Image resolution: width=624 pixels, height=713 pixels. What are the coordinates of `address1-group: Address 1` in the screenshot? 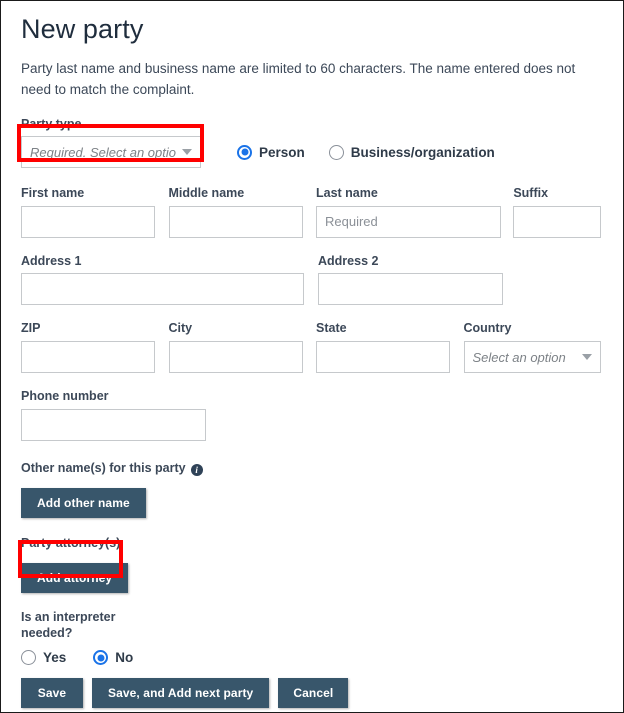 It's located at (169, 280).